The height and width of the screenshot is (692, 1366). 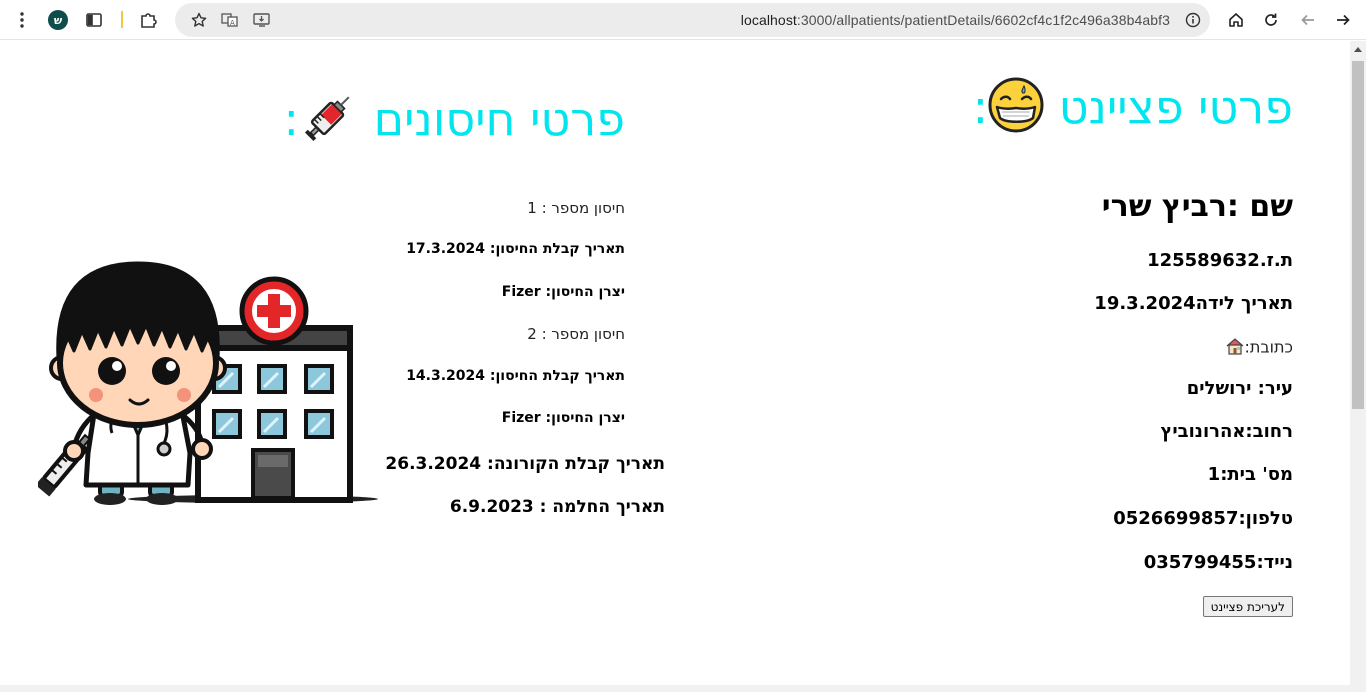 I want to click on svg-text: A, so click(x=232, y=23).